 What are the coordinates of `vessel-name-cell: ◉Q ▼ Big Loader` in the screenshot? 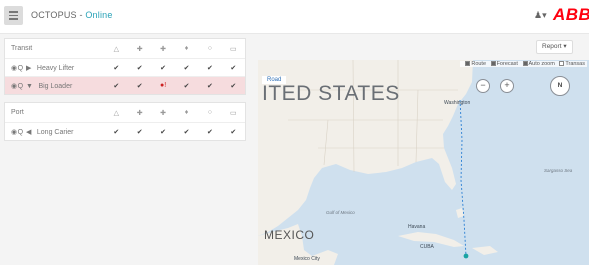 It's located at (55, 86).